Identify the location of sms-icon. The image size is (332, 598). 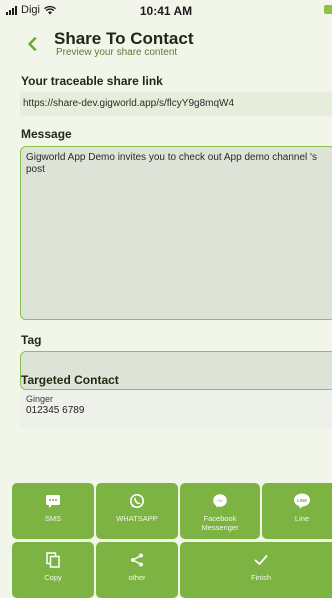
(53, 501).